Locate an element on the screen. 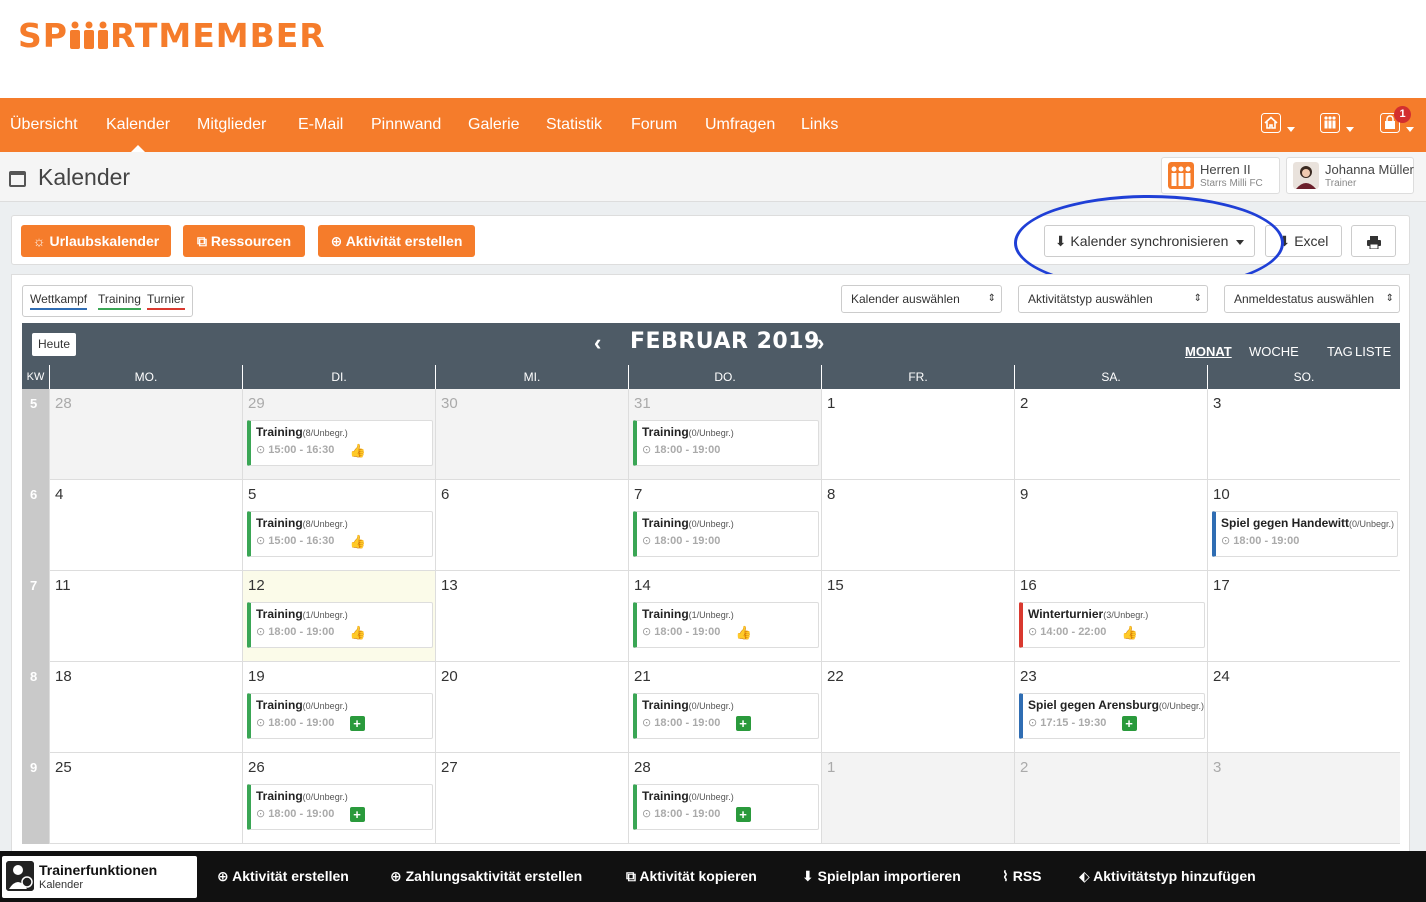 The image size is (1426, 902). footer-rss: ⌇ RSS is located at coordinates (1022, 876).